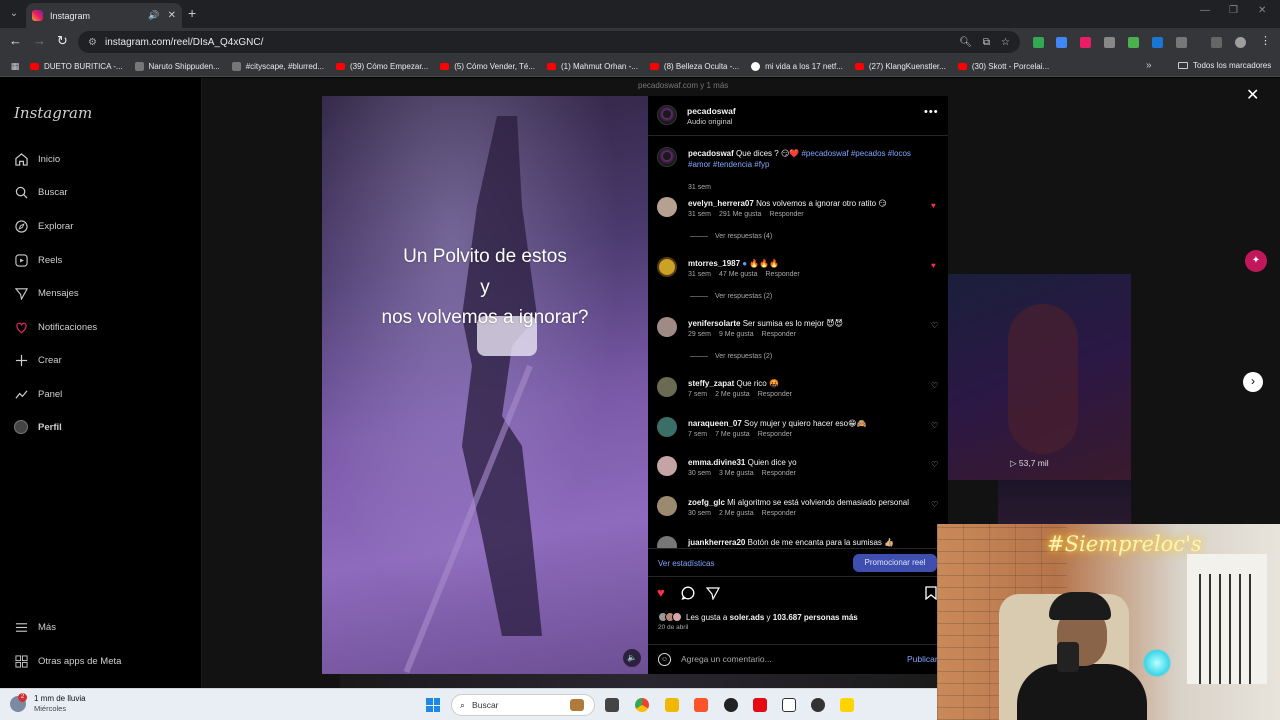 The width and height of the screenshot is (1280, 720). I want to click on profile-avatar-icon, so click(1240, 42).